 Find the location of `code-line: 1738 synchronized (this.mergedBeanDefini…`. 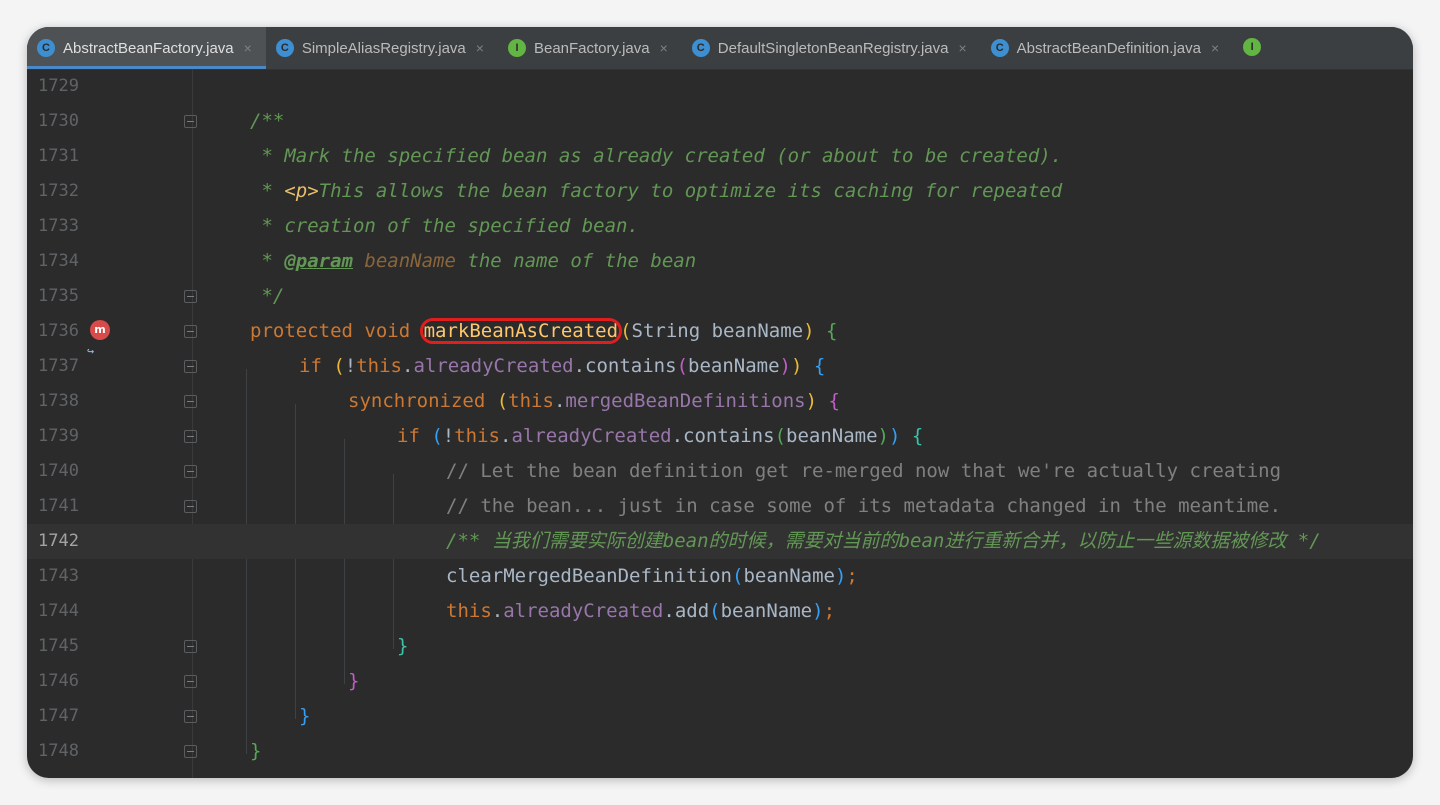

code-line: 1738 synchronized (this.mergedBeanDefini… is located at coordinates (720, 401).